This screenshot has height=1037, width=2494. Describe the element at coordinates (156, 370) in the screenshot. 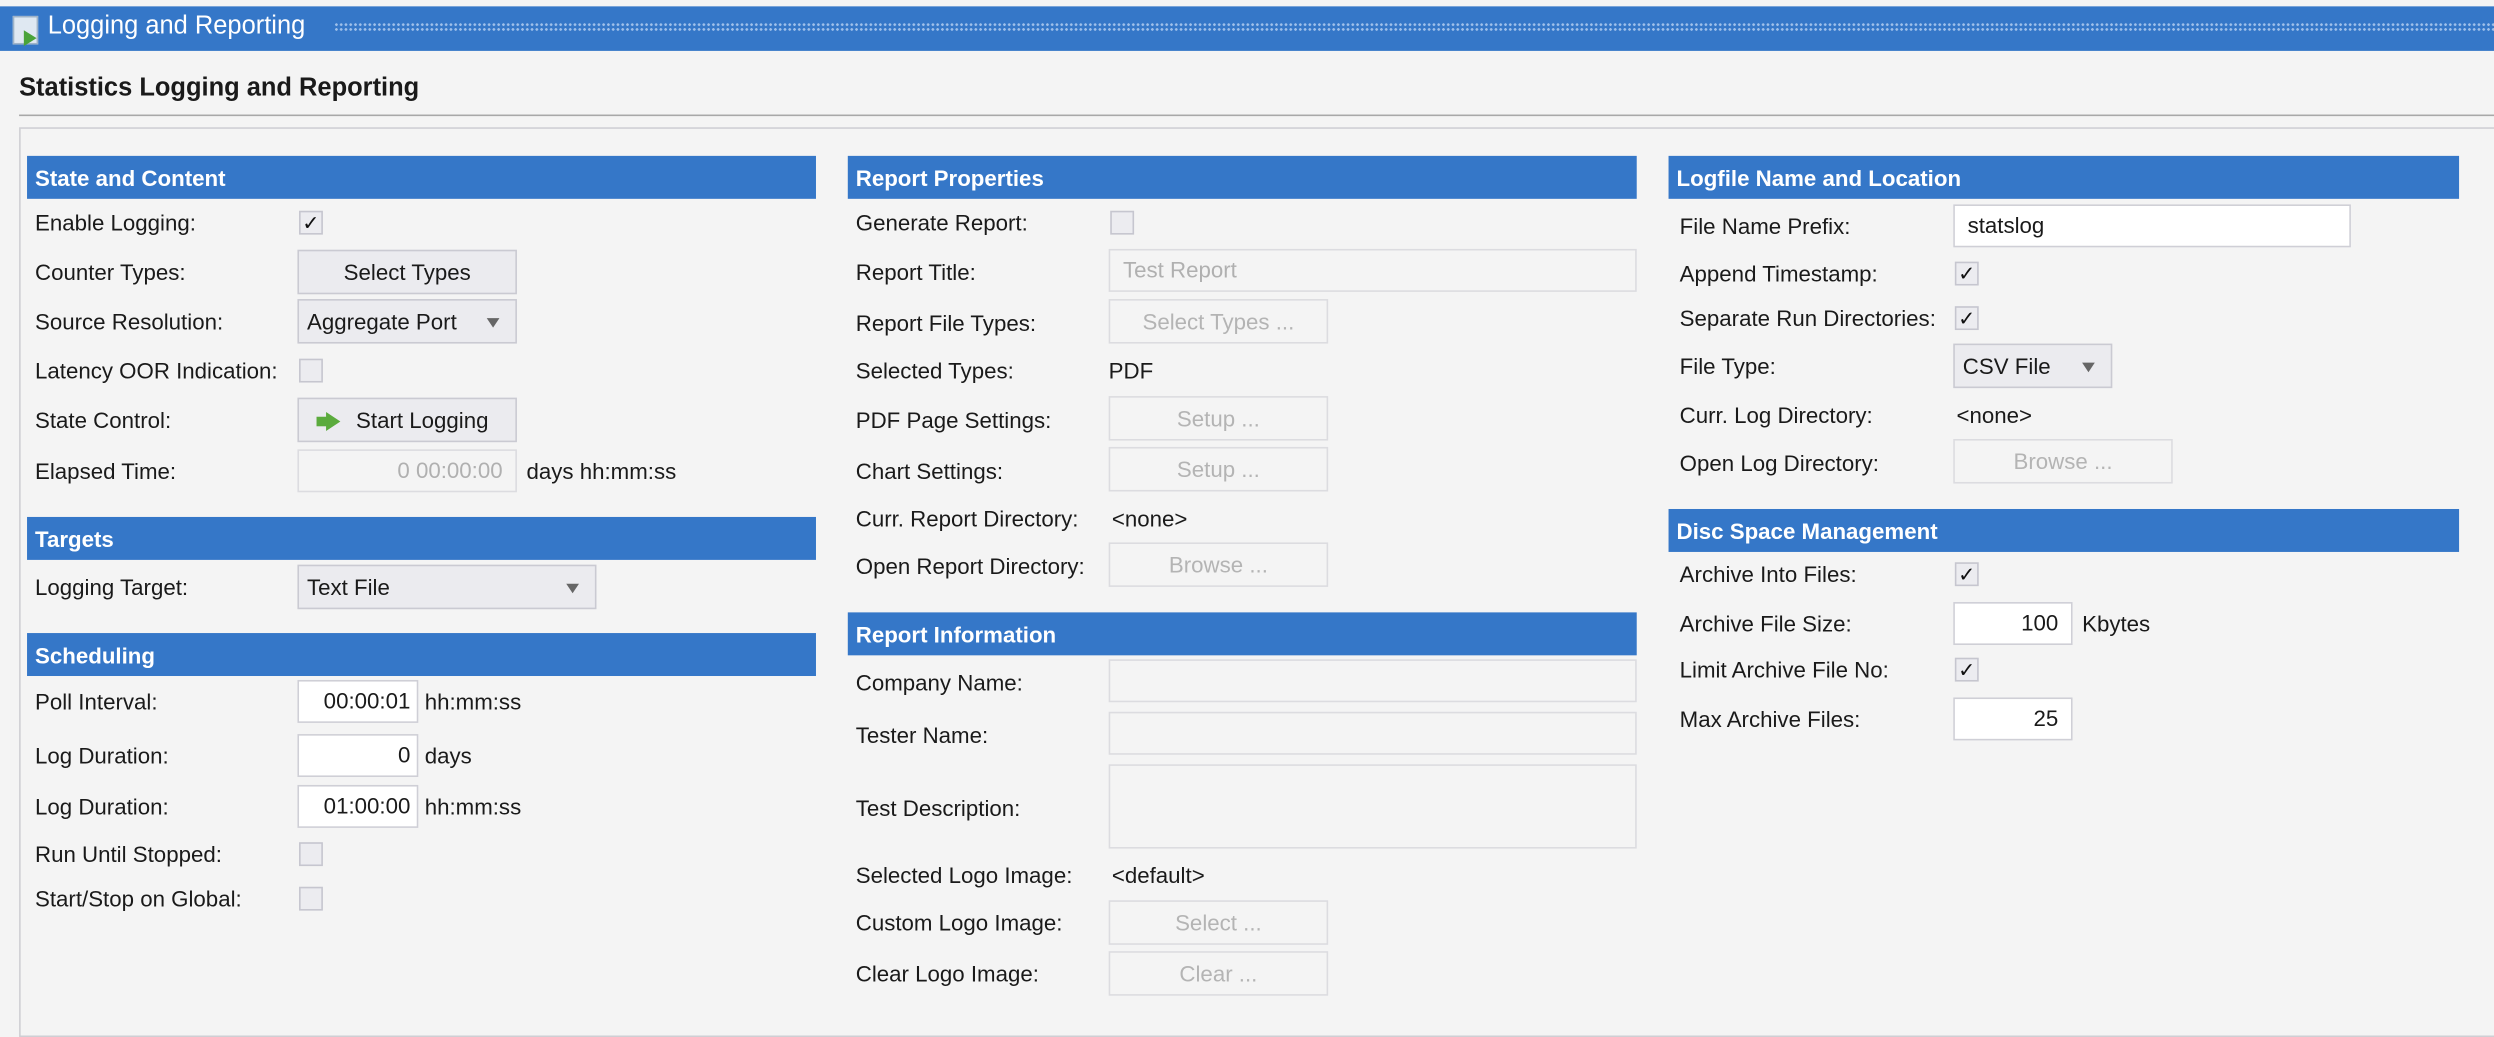

I see `latency-oor-label: Latency OOR Indication:` at that location.